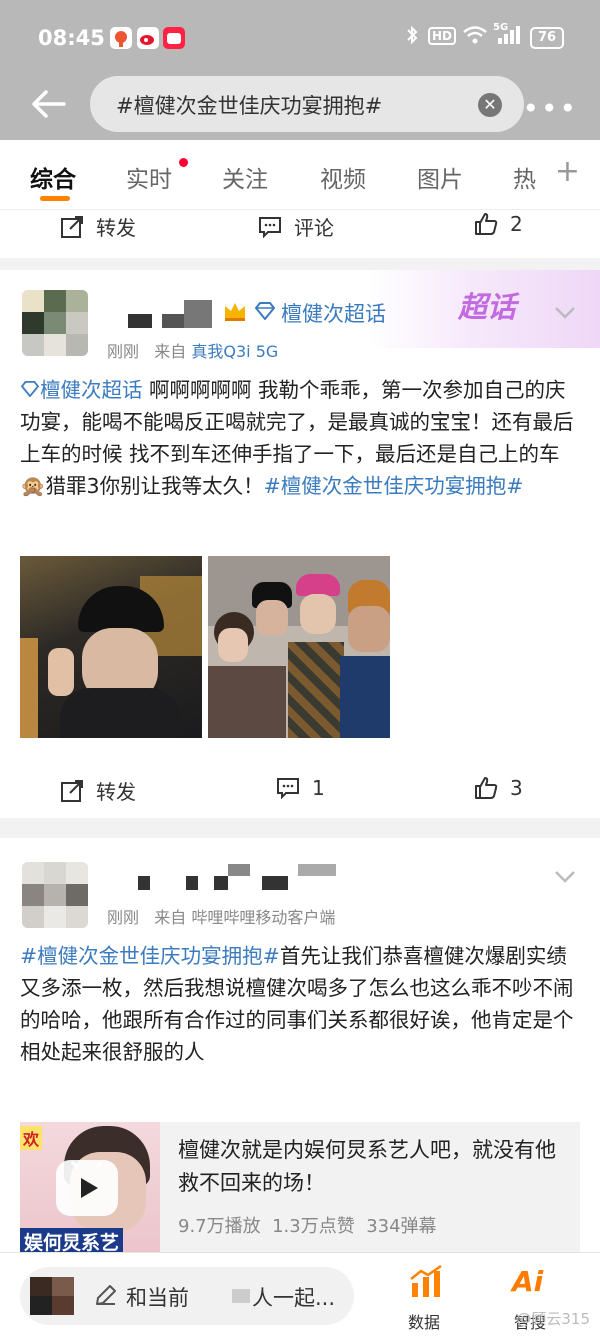 The height and width of the screenshot is (1340, 600). What do you see at coordinates (148, 38) in the screenshot?
I see `weibo-notification-icon` at bounding box center [148, 38].